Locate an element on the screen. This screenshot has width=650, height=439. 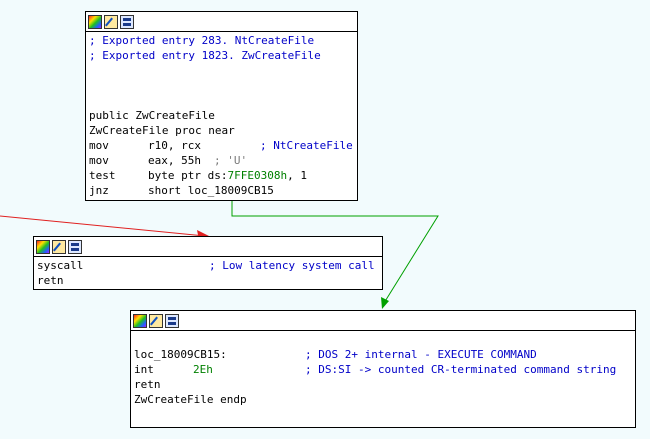
inline-comment: ; Low latency system call is located at coordinates (292, 265).